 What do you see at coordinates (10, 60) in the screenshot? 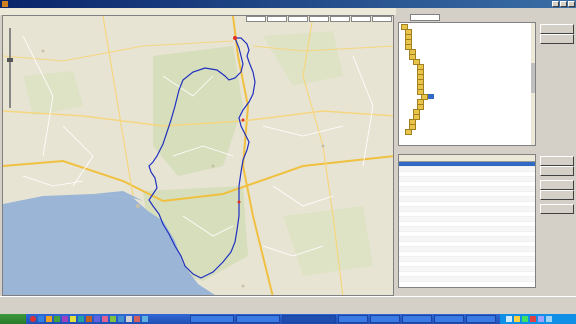
I see `zoom-handle` at bounding box center [10, 60].